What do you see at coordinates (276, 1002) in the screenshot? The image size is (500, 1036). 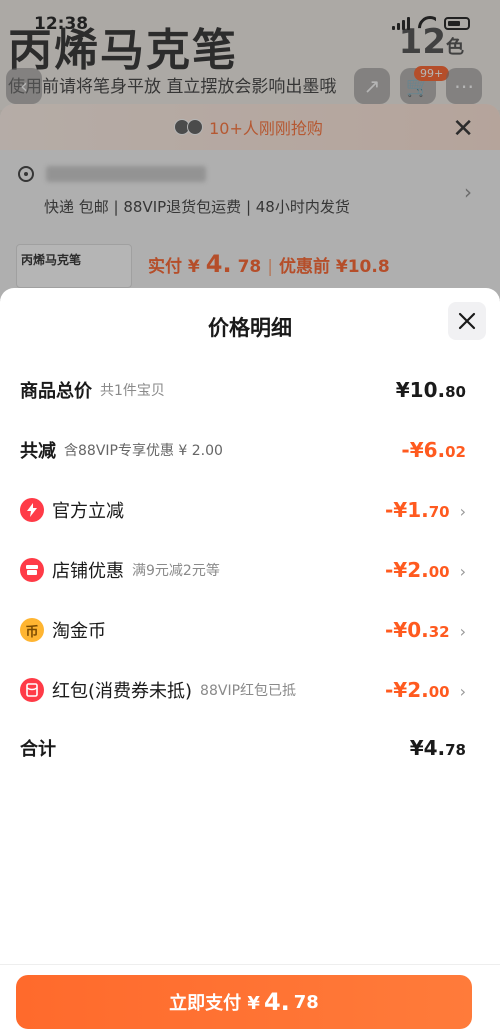 I see `pay-amount-int: 4.` at bounding box center [276, 1002].